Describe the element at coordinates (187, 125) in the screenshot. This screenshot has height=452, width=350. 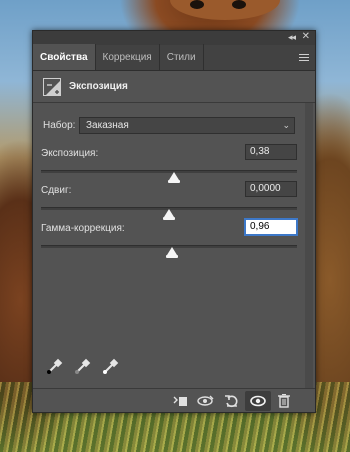
I see `preset-dropdown: Заказная ⌄` at that location.